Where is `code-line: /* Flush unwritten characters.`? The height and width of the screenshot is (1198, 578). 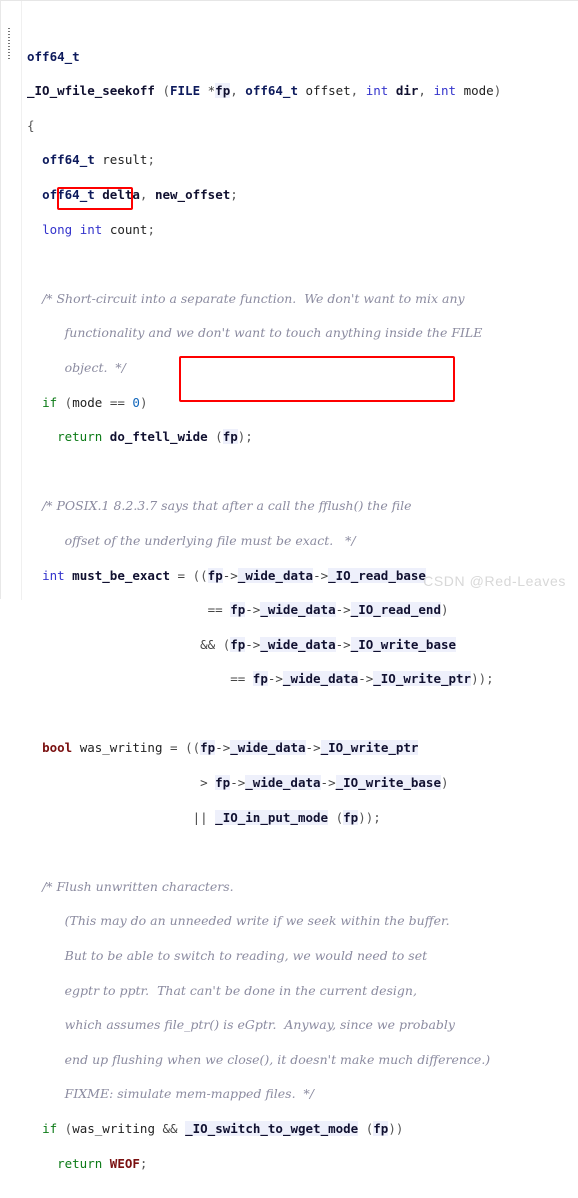 code-line: /* Flush unwritten characters. is located at coordinates (138, 886).